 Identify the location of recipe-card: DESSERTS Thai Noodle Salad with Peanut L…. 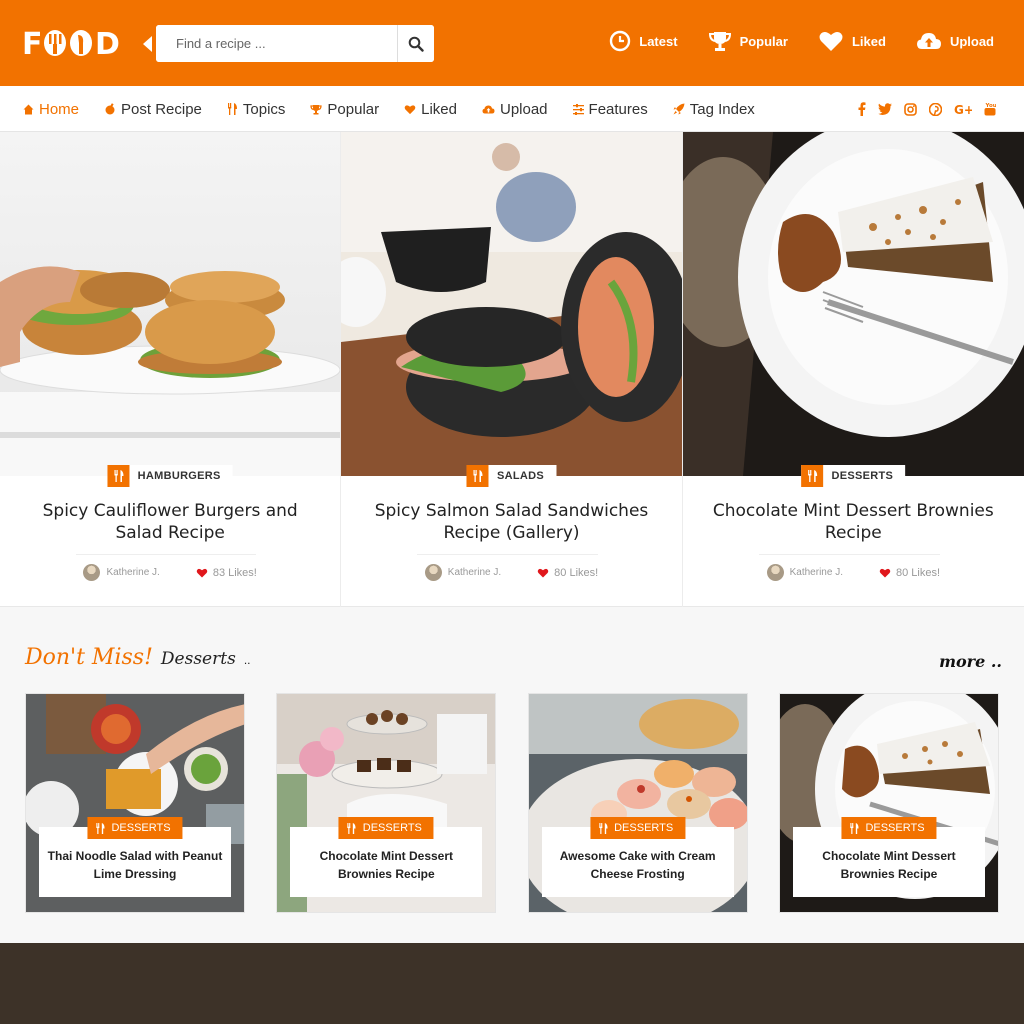
(135, 803).